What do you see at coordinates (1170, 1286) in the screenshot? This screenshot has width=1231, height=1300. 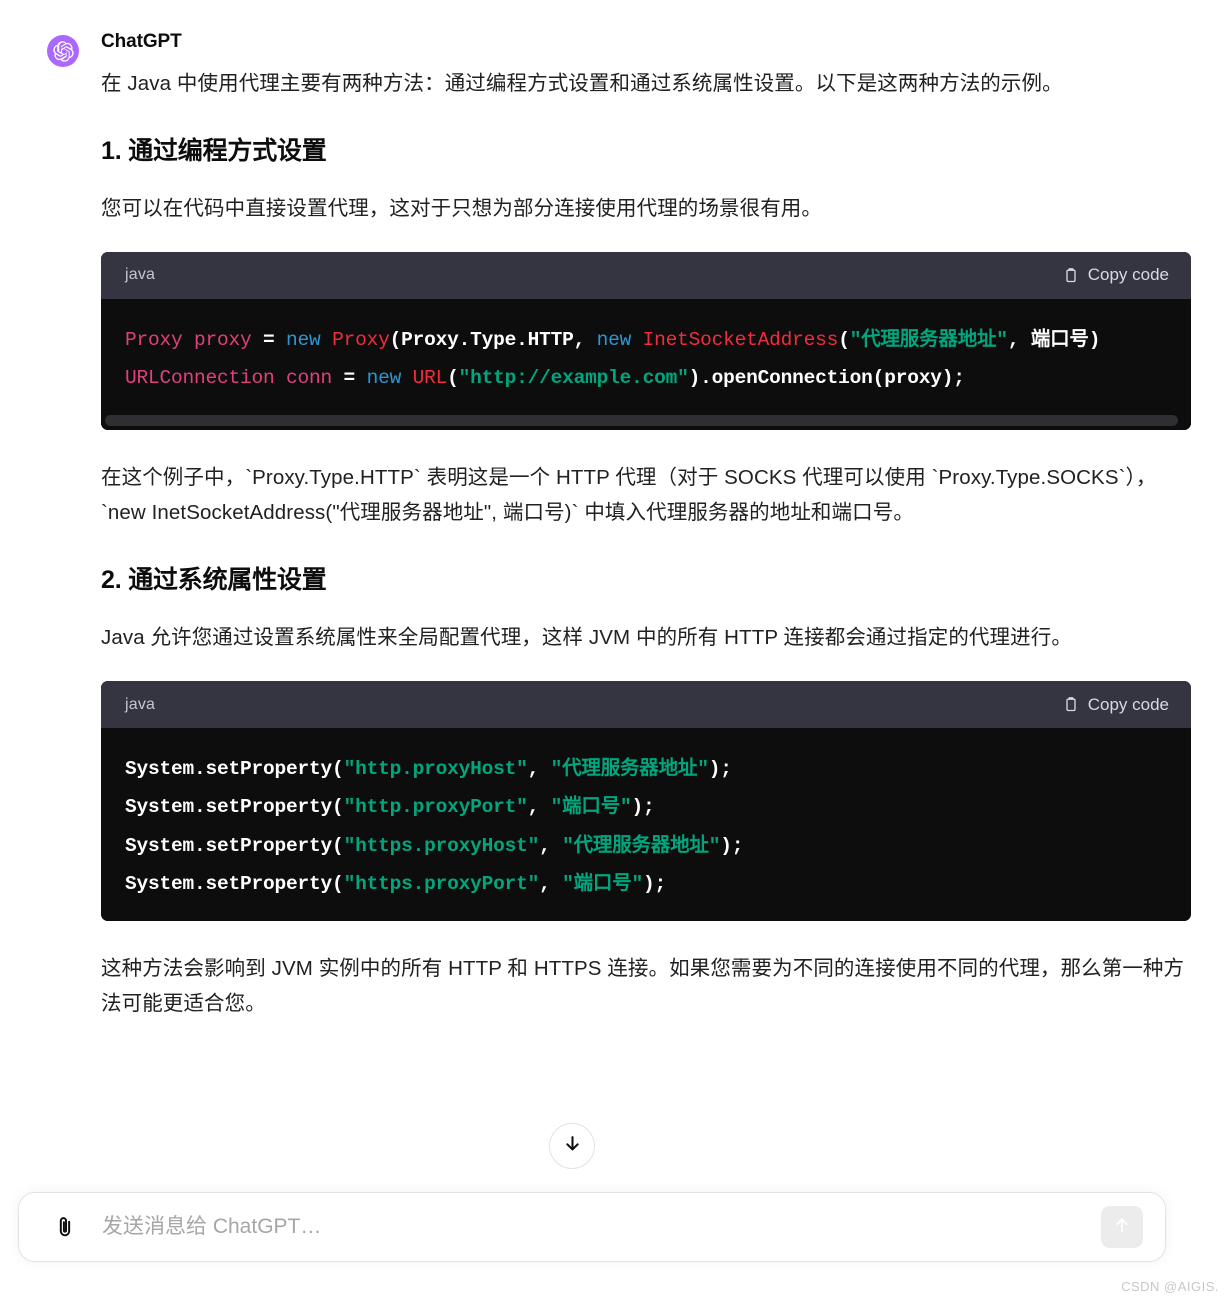 I see `watermark: CSDN @AIGIS.` at bounding box center [1170, 1286].